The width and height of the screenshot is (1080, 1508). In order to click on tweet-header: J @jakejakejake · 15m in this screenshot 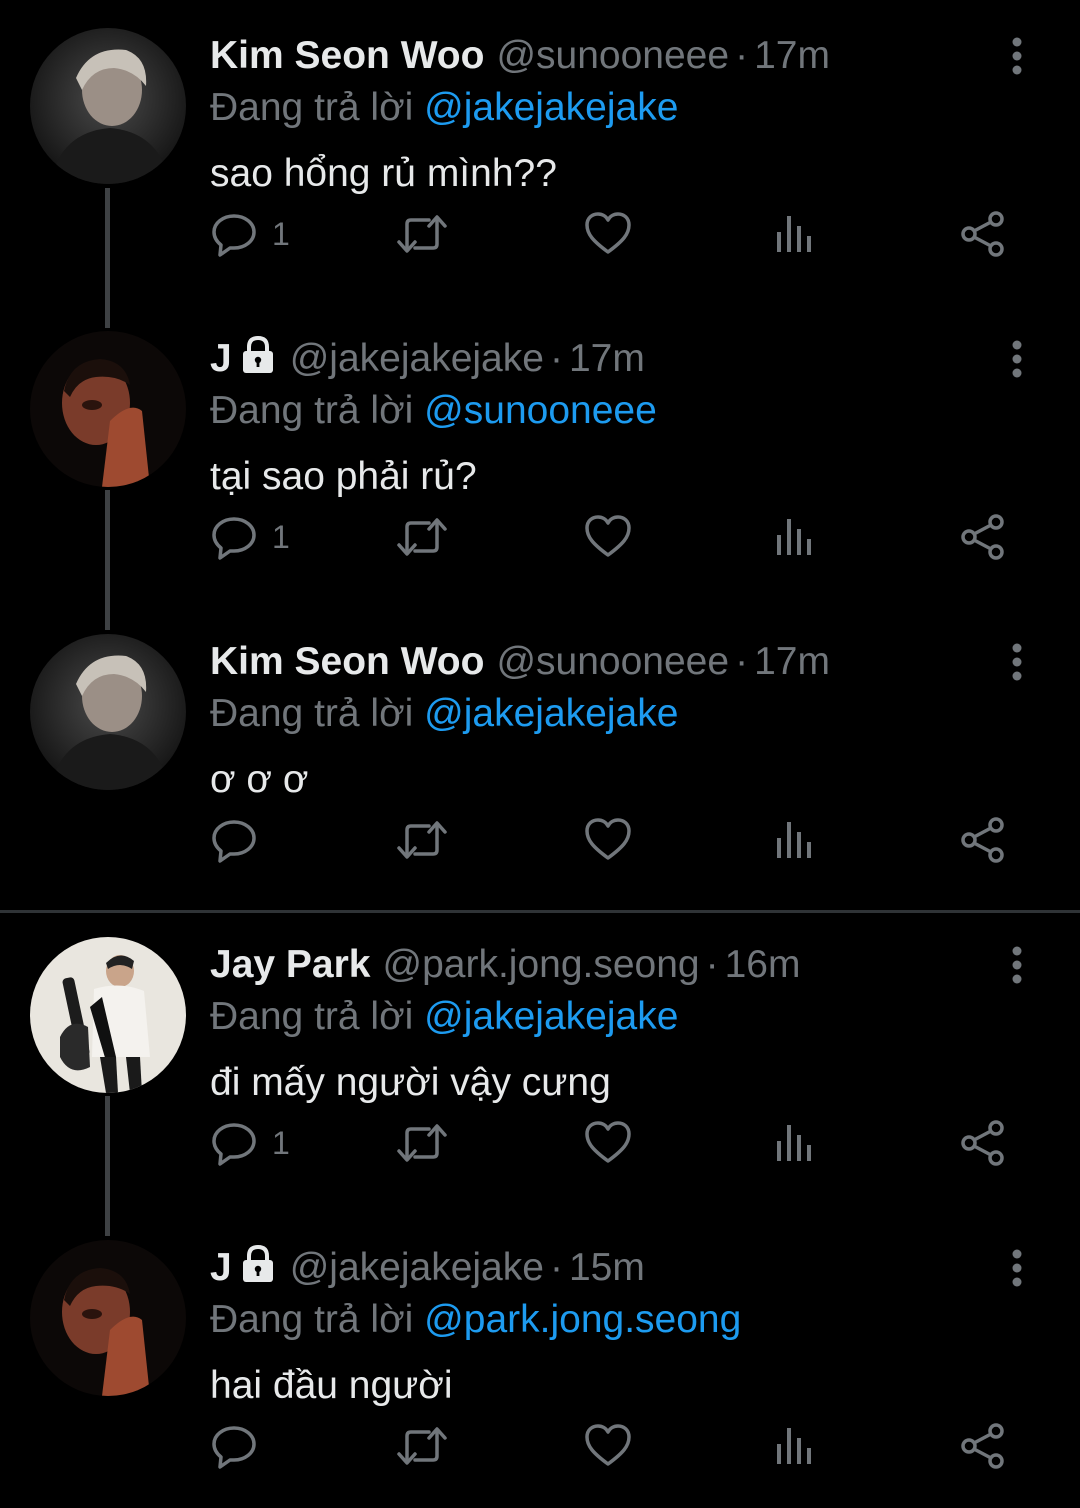, I will do `click(427, 1268)`.